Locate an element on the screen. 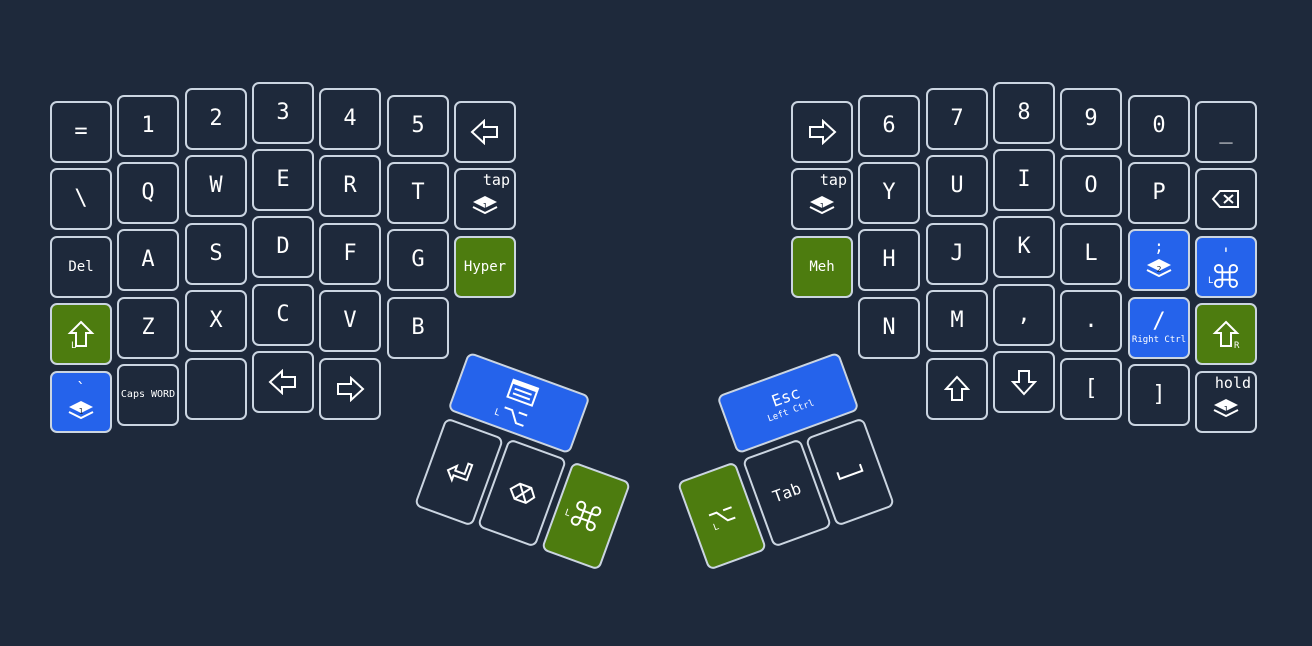  key-u: U is located at coordinates (957, 186).